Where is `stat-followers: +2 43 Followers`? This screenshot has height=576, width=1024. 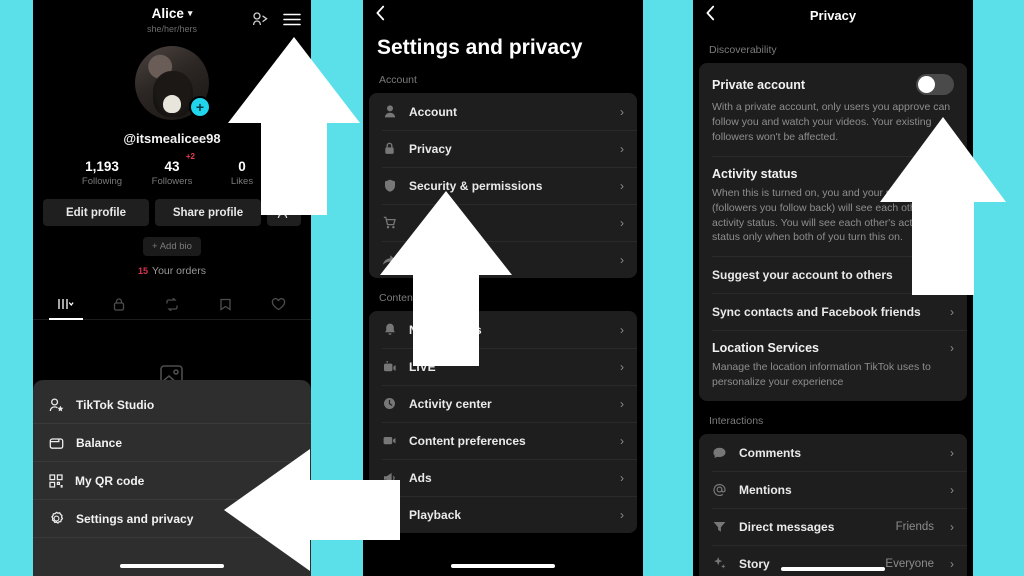
stat-followers: +2 43 Followers is located at coordinates (172, 169).